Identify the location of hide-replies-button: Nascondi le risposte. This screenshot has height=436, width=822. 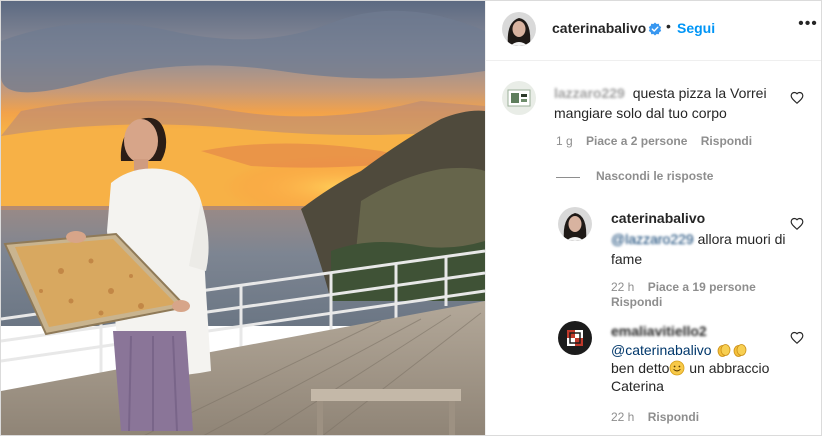
(654, 176).